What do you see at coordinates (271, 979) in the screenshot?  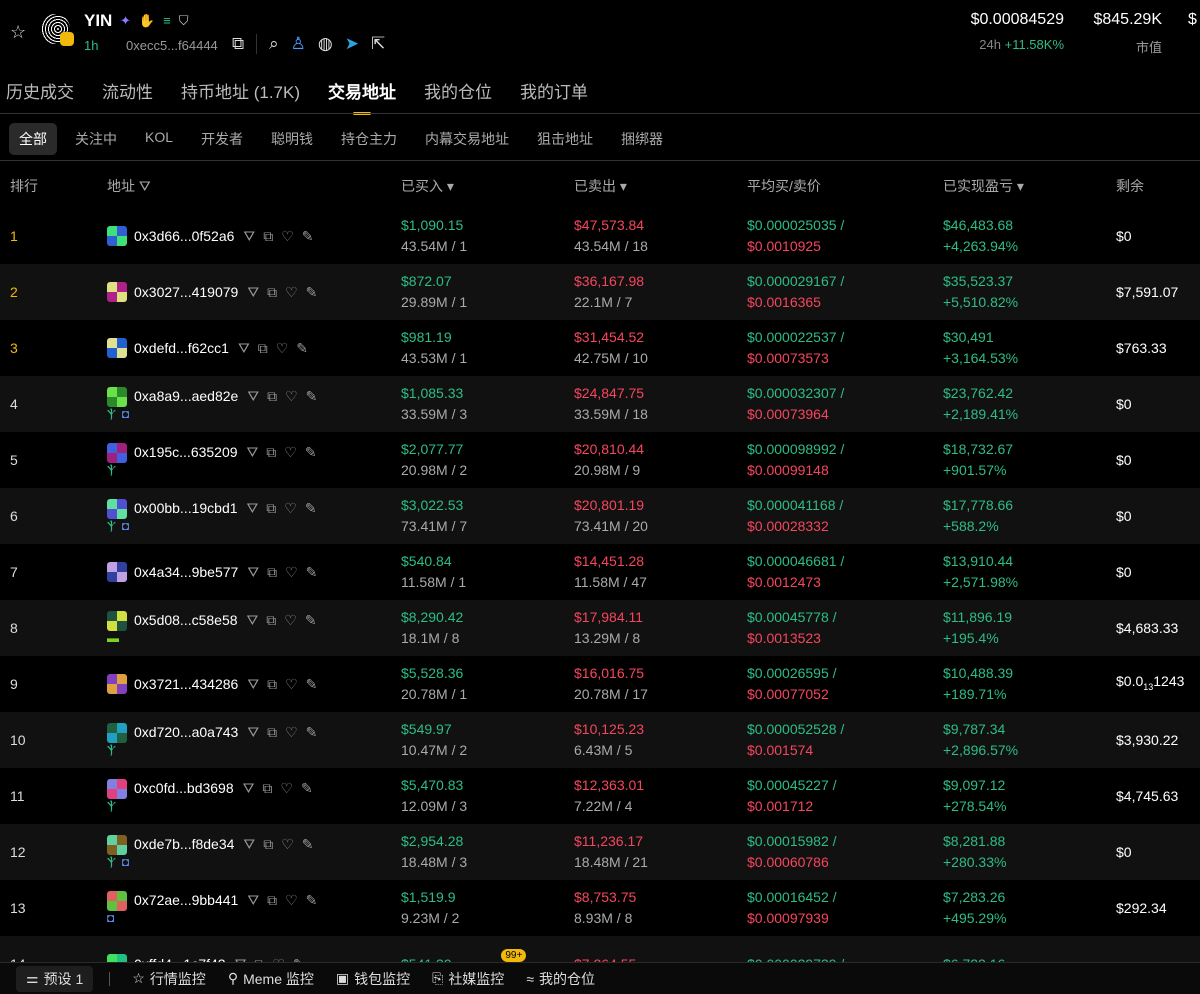 I see `bottom-item-1: ⚲ Meme 监控` at bounding box center [271, 979].